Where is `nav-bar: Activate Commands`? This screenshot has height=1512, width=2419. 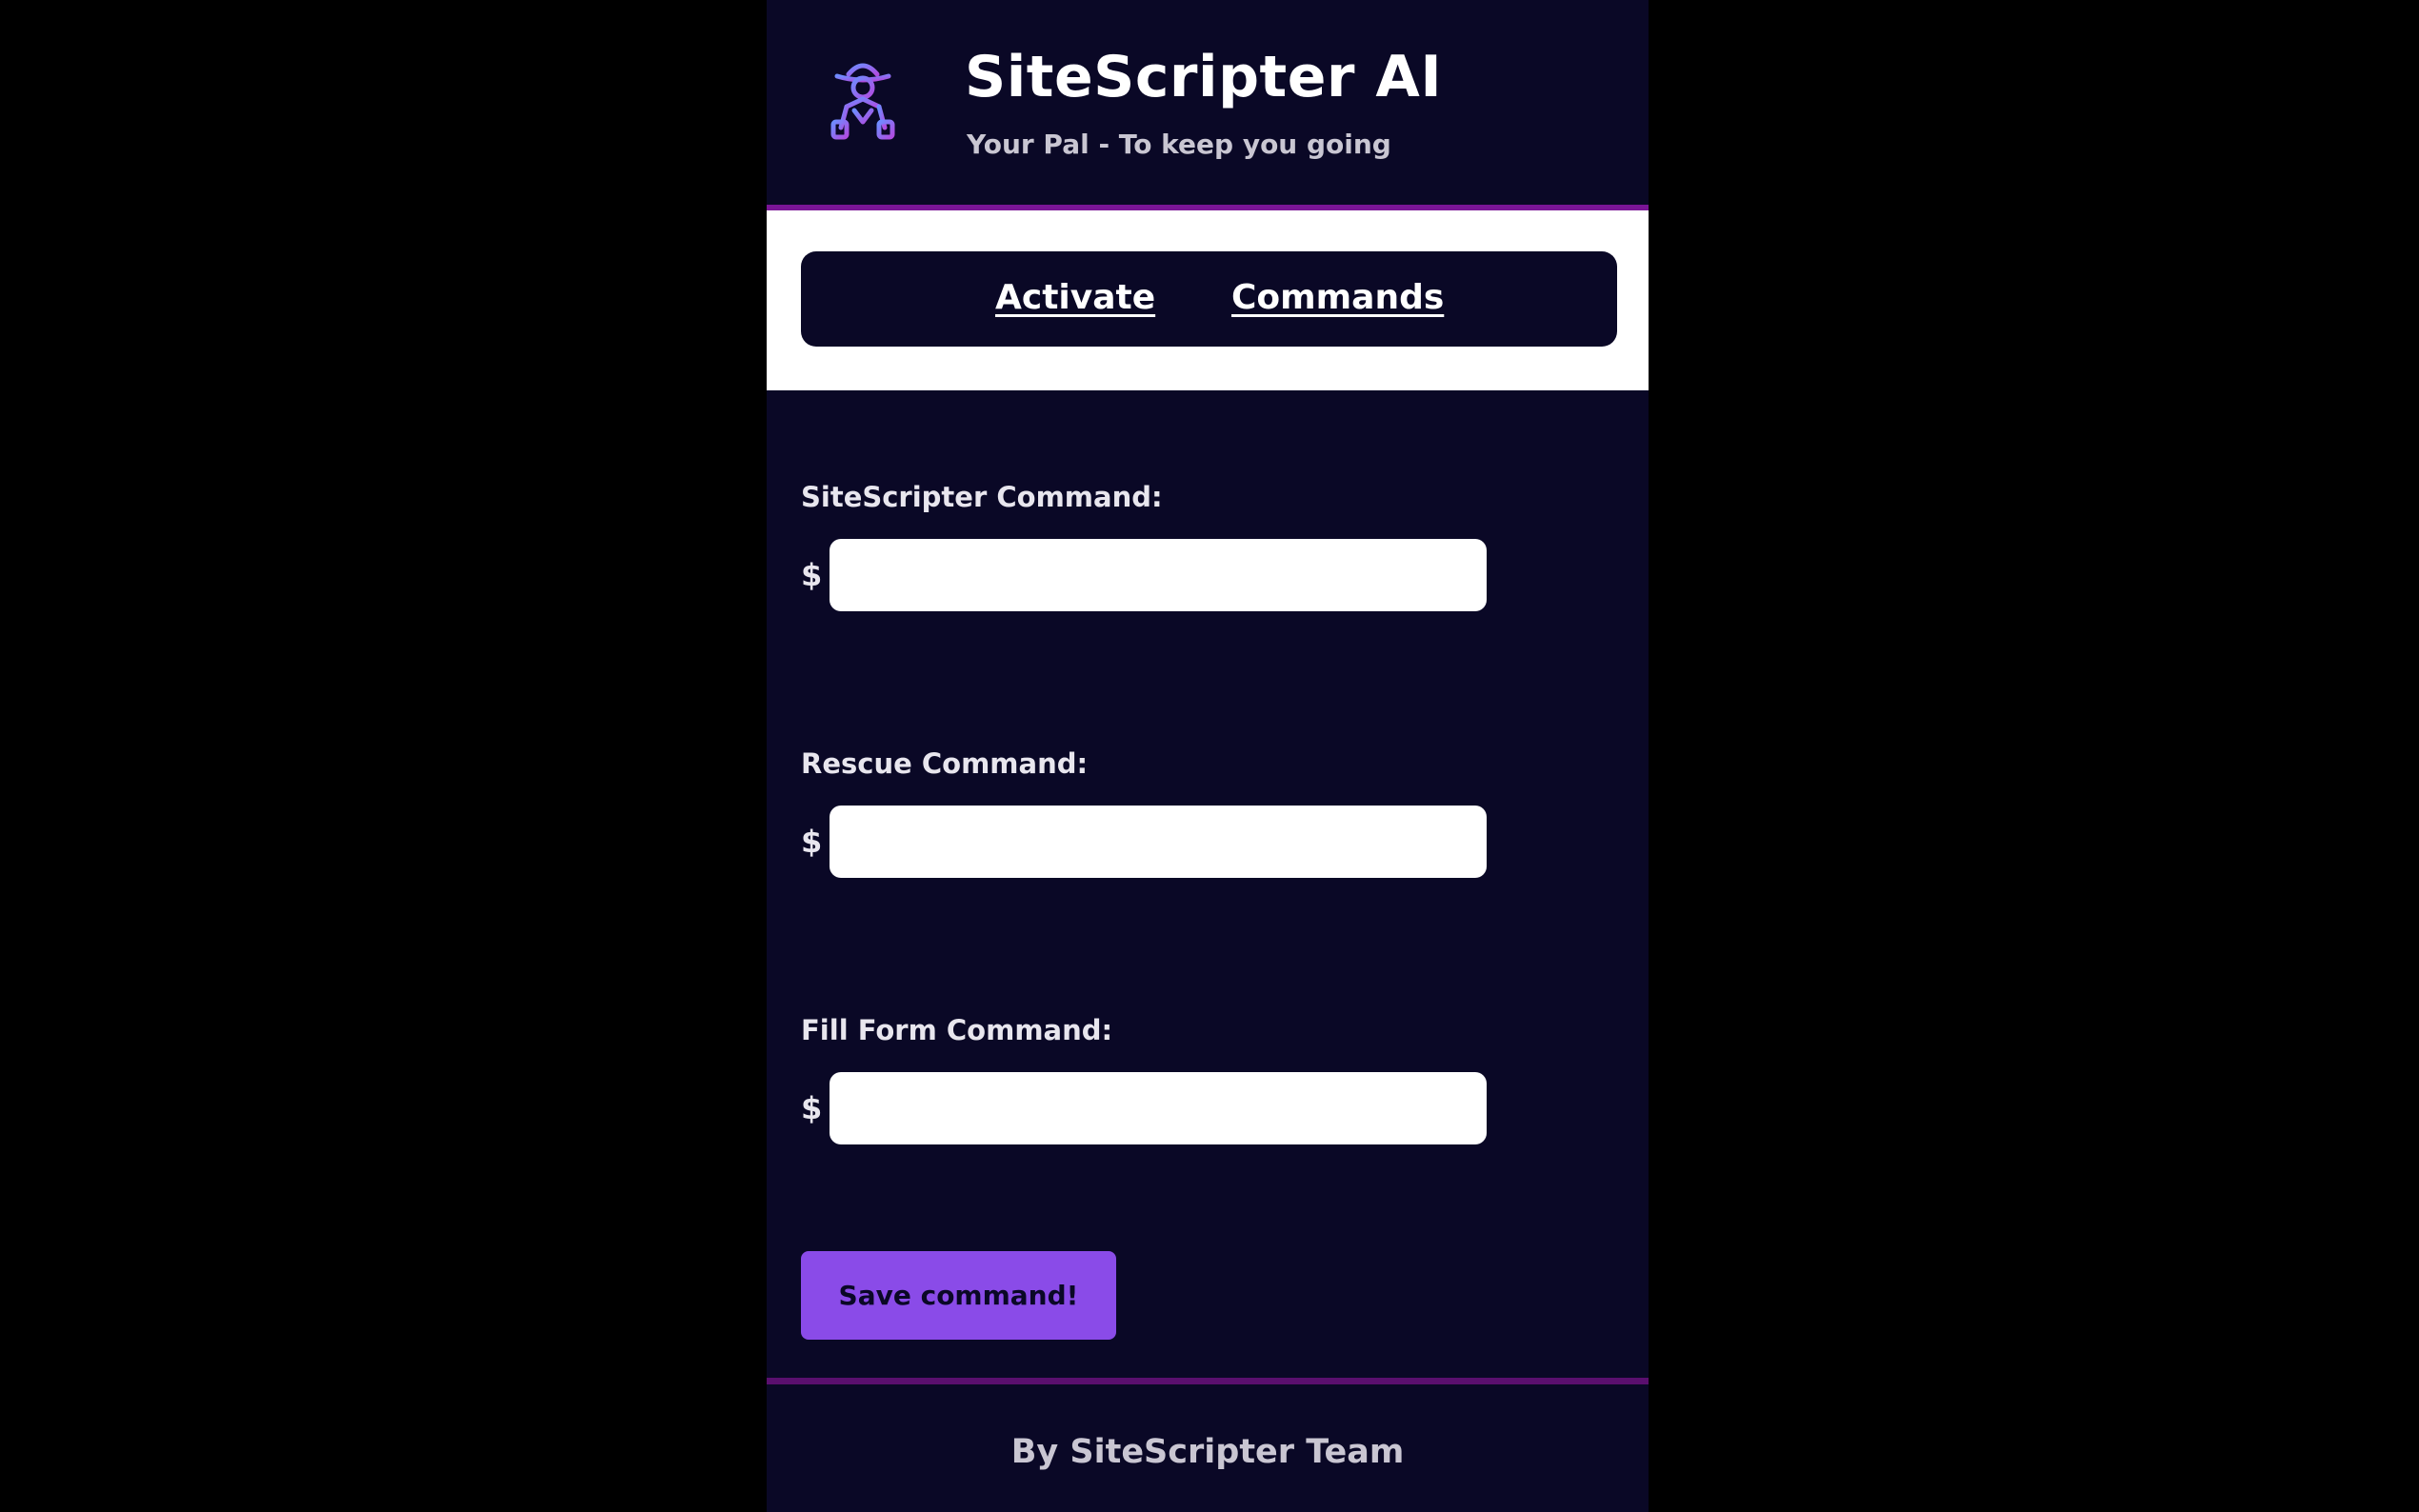 nav-bar: Activate Commands is located at coordinates (1209, 299).